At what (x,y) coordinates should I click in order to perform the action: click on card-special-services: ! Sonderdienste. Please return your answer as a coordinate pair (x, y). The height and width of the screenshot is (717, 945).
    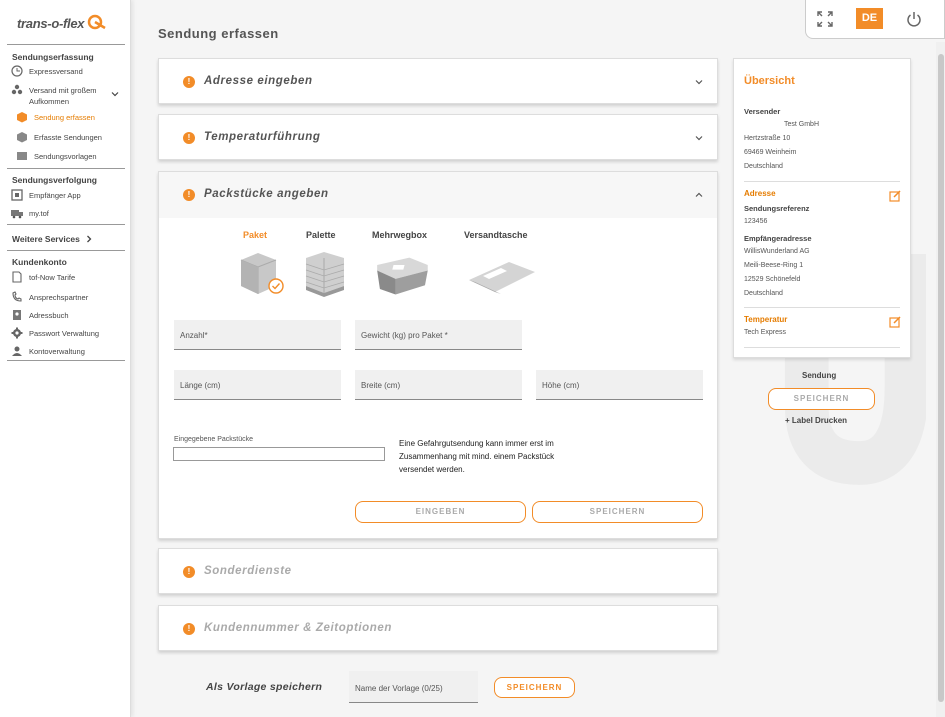
    Looking at the image, I should click on (438, 571).